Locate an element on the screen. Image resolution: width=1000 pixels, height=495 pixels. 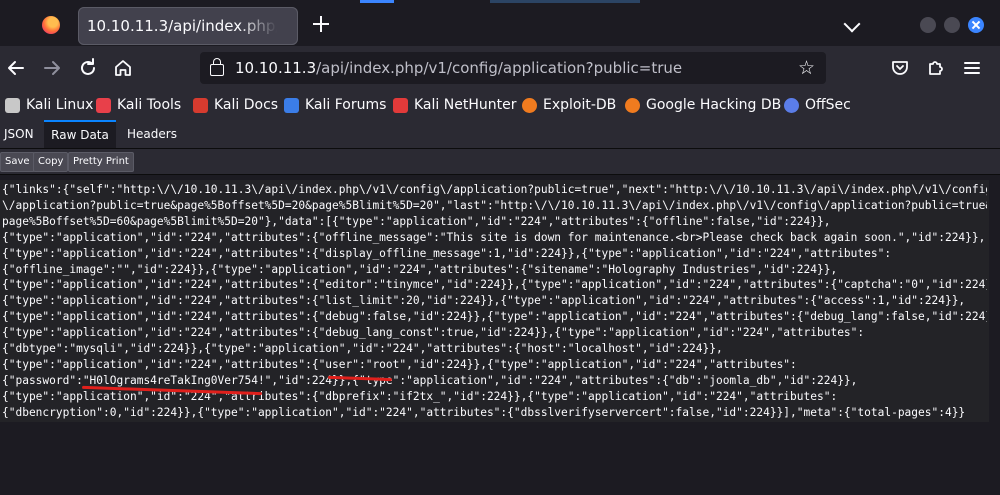
tab-strip: 10.10.11.3/api/index.php/v1/config is located at coordinates (500, 23).